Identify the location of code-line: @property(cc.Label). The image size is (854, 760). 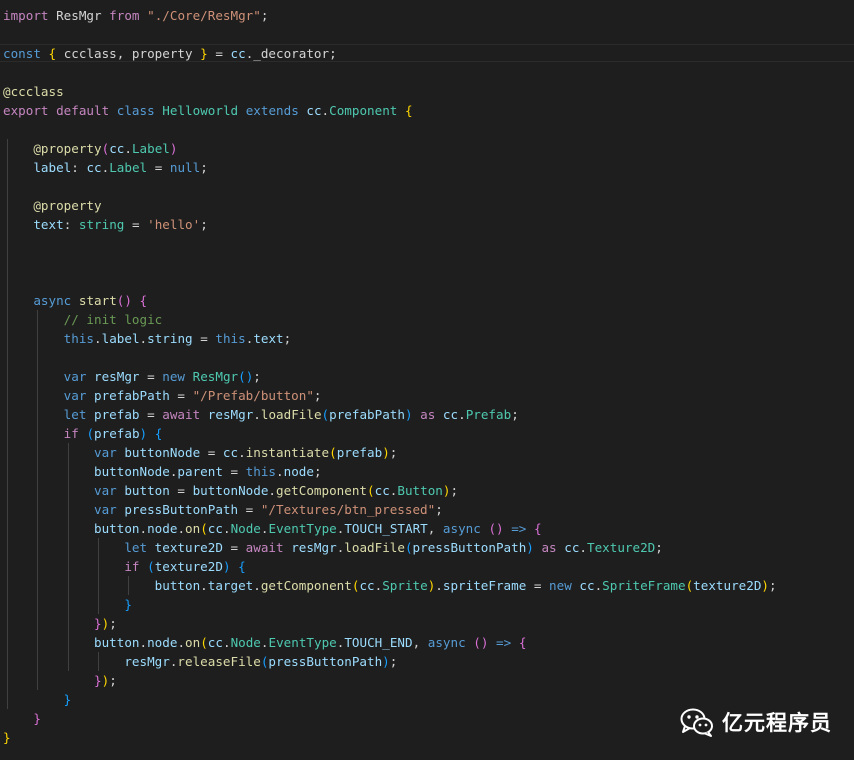
(90, 148).